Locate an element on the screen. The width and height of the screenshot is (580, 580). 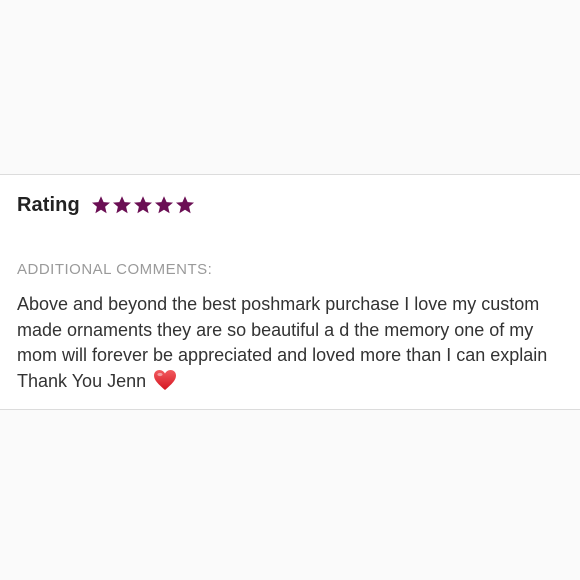
heart-icon is located at coordinates (165, 380).